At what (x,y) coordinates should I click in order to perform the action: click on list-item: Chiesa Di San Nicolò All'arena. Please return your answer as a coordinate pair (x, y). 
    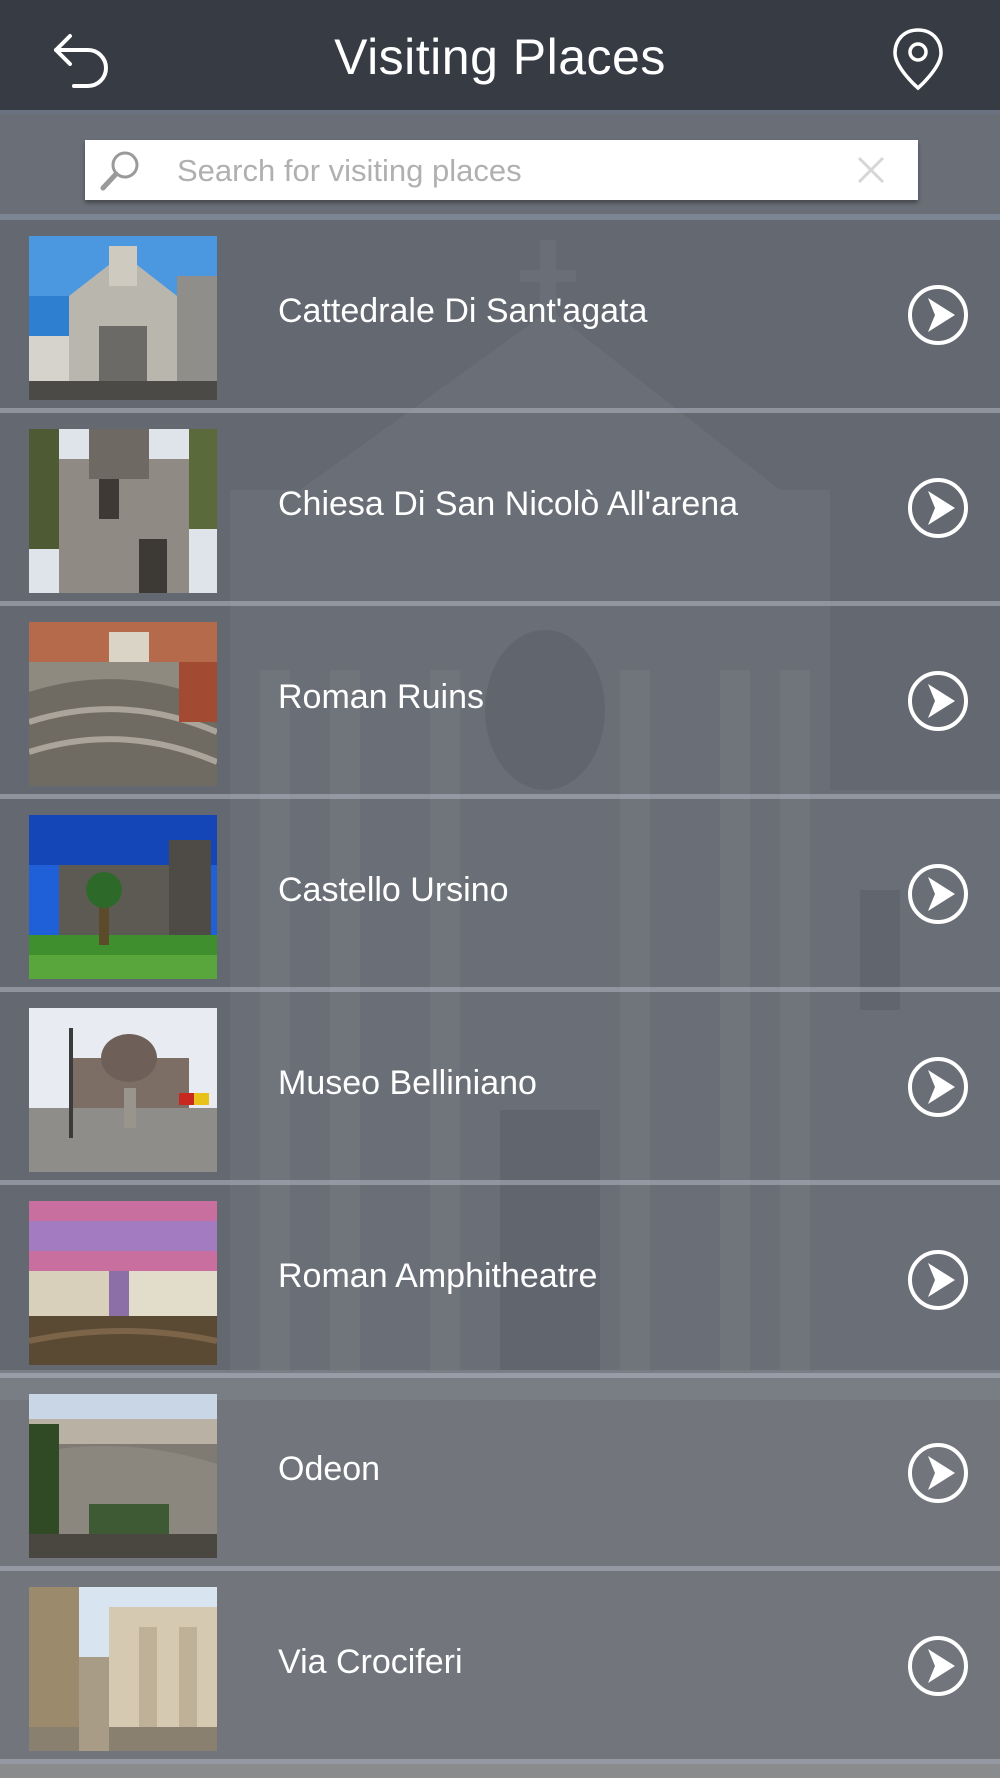
    Looking at the image, I should click on (500, 509).